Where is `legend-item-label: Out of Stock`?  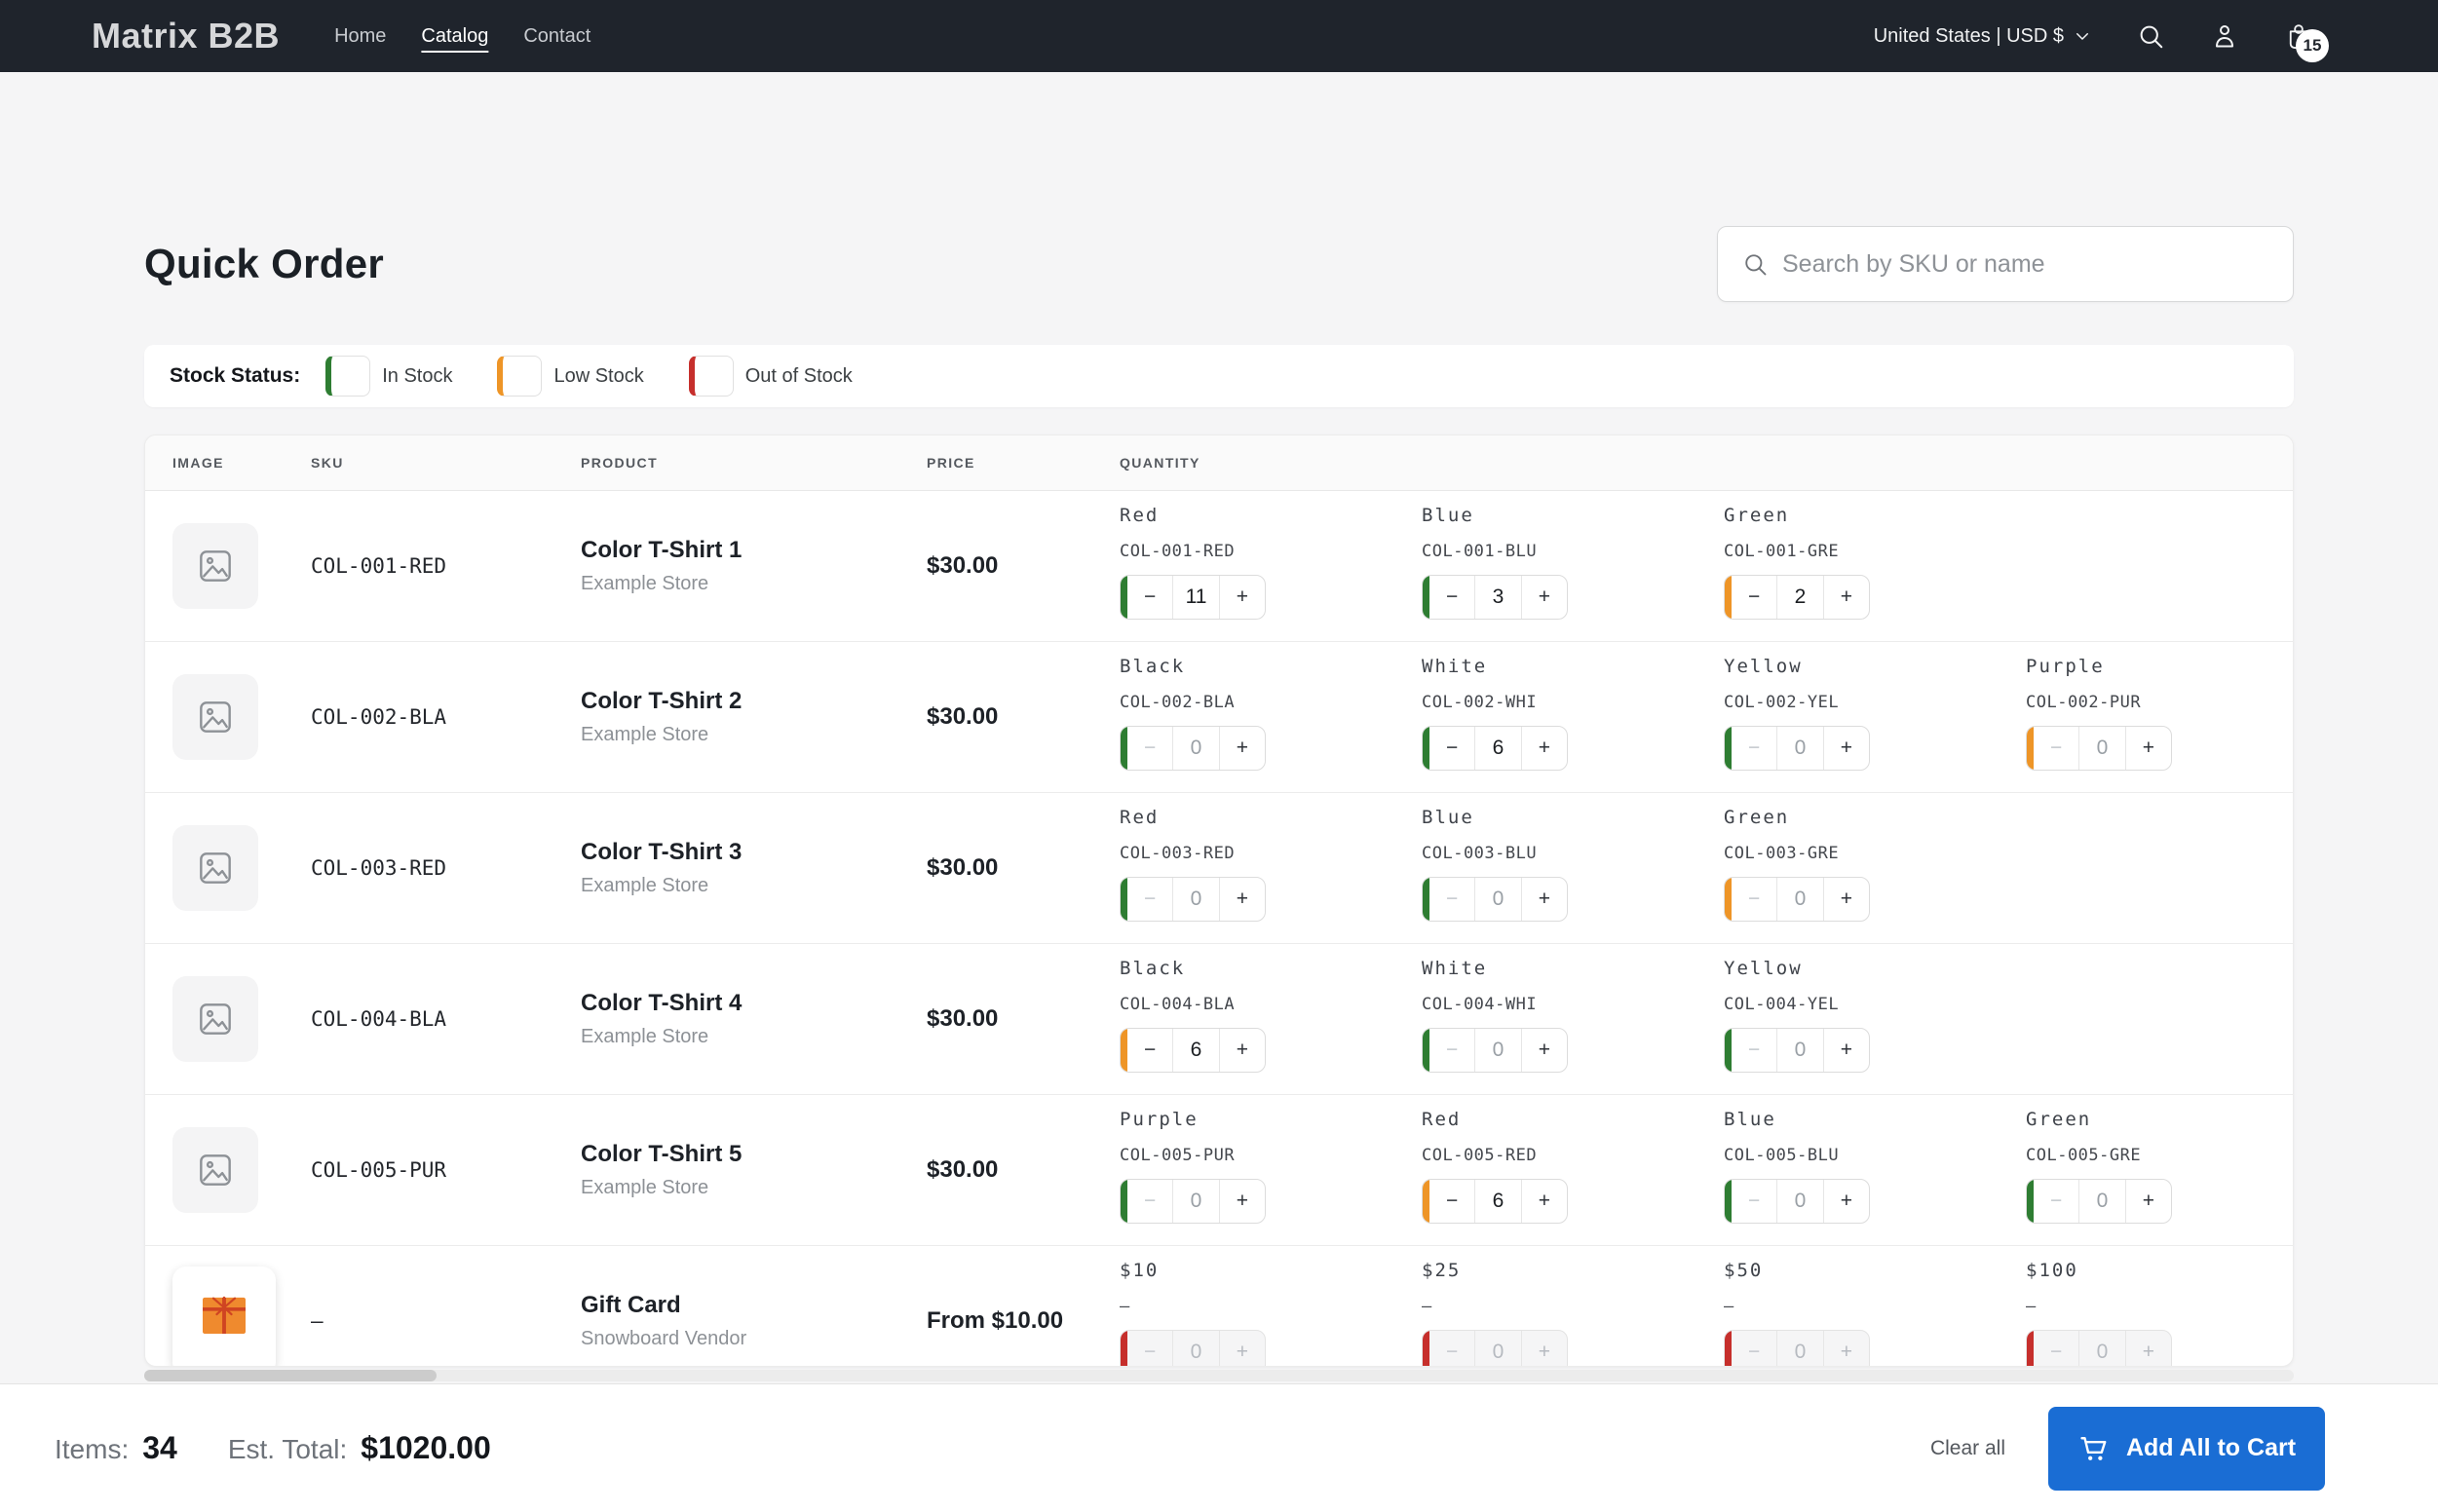
legend-item-label: Out of Stock is located at coordinates (798, 375).